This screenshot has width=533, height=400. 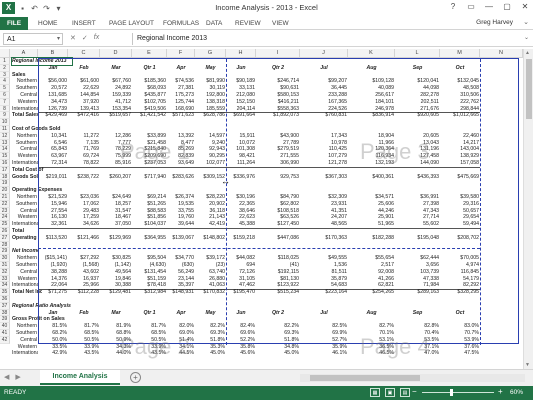 What do you see at coordinates (526, 22) in the screenshot?
I see `expand-ribbon-icon: ⌄` at bounding box center [526, 22].